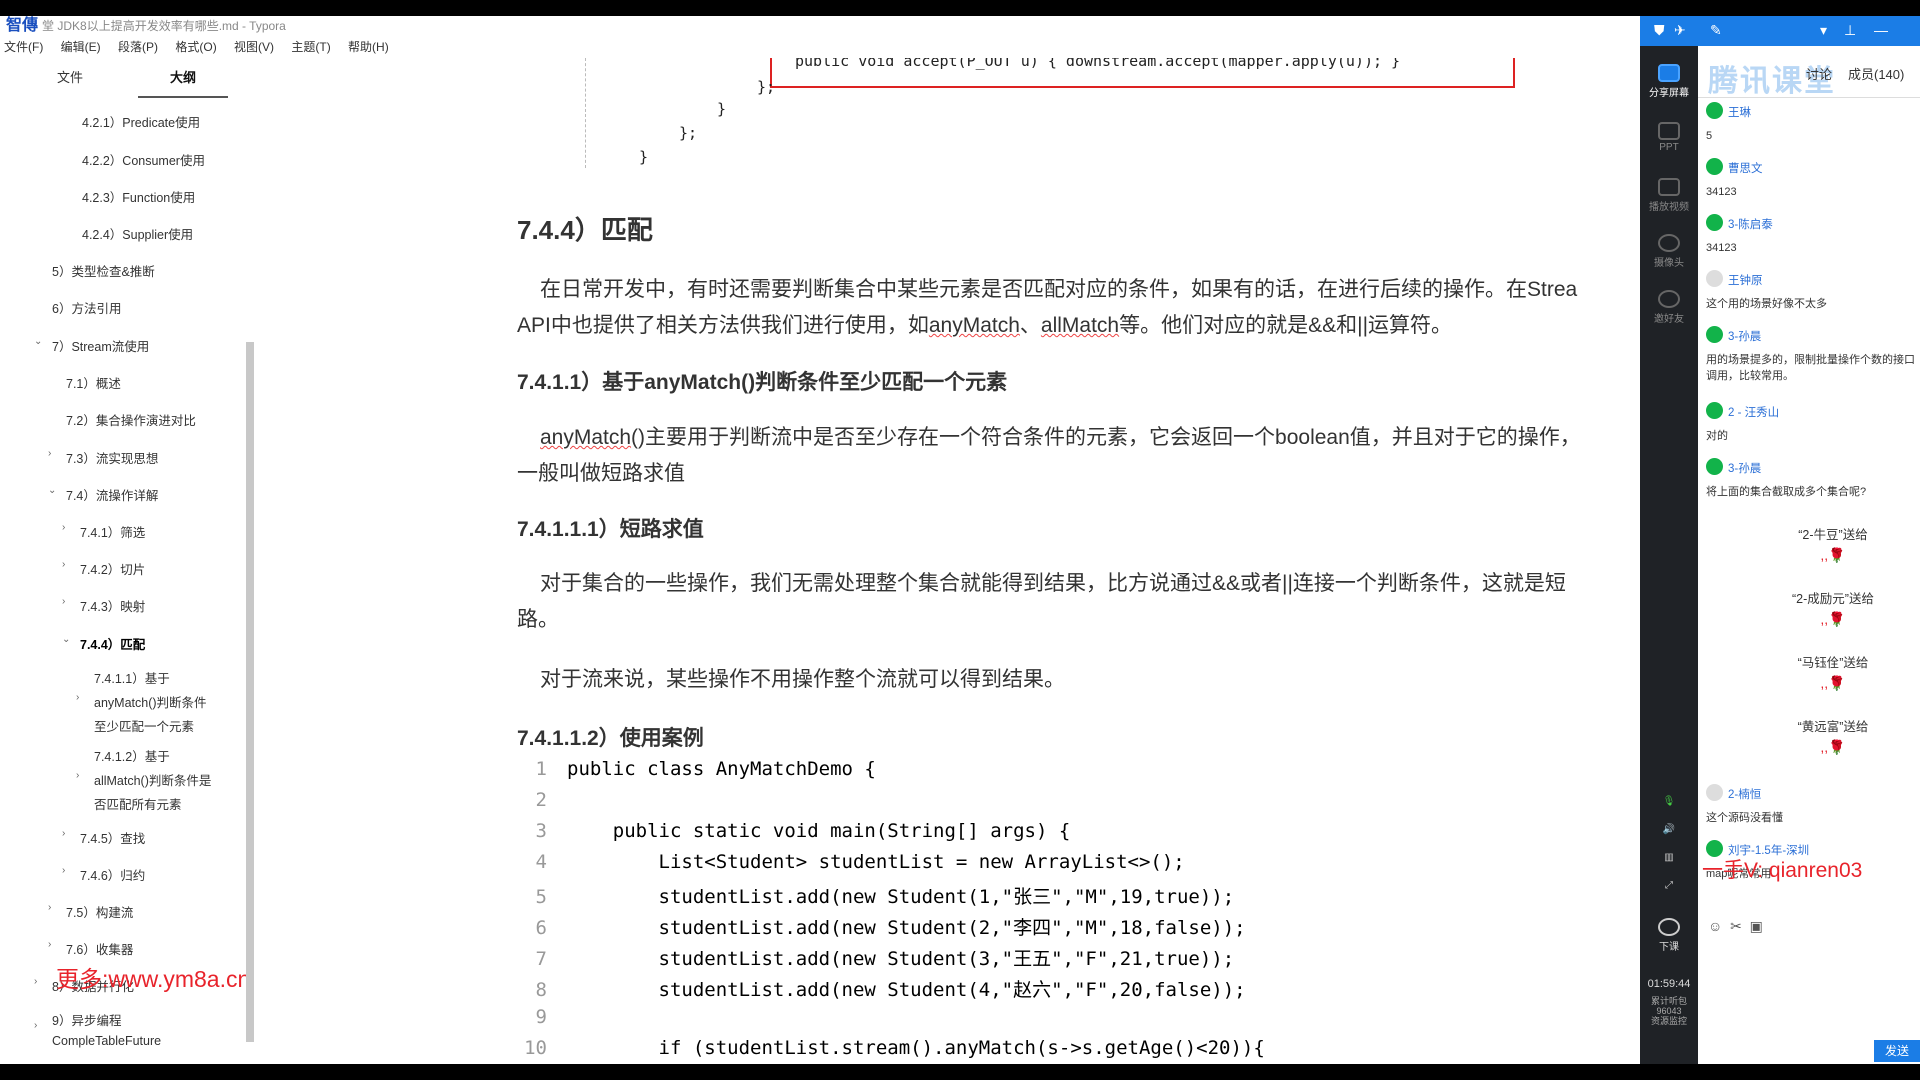 This screenshot has width=1920, height=1080. What do you see at coordinates (1812, 111) in the screenshot?
I see `message-author: 王琳` at bounding box center [1812, 111].